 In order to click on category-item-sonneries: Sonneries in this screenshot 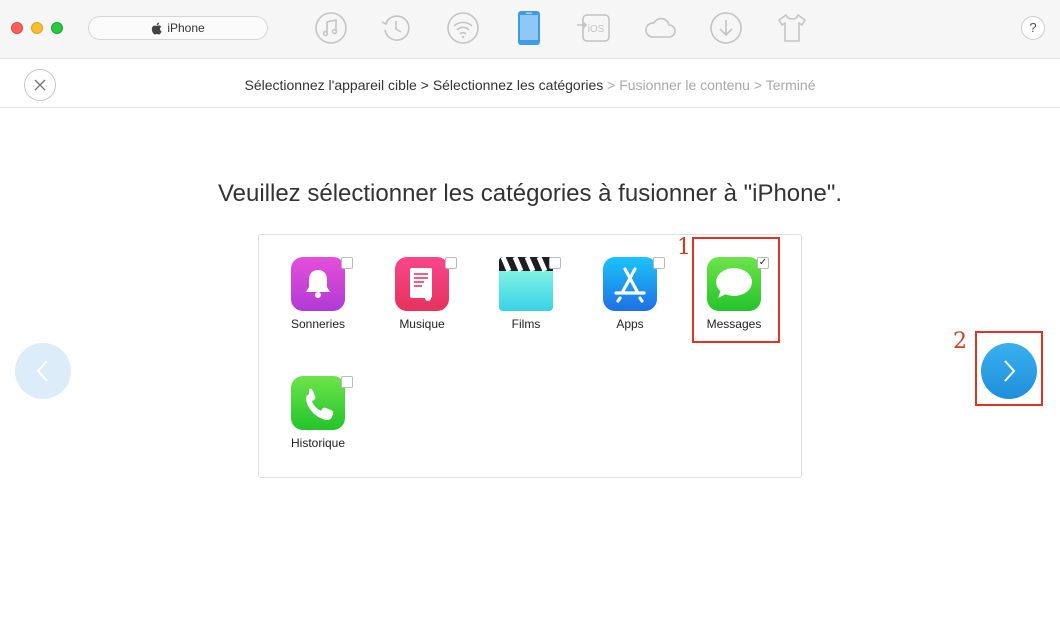, I will do `click(318, 285)`.